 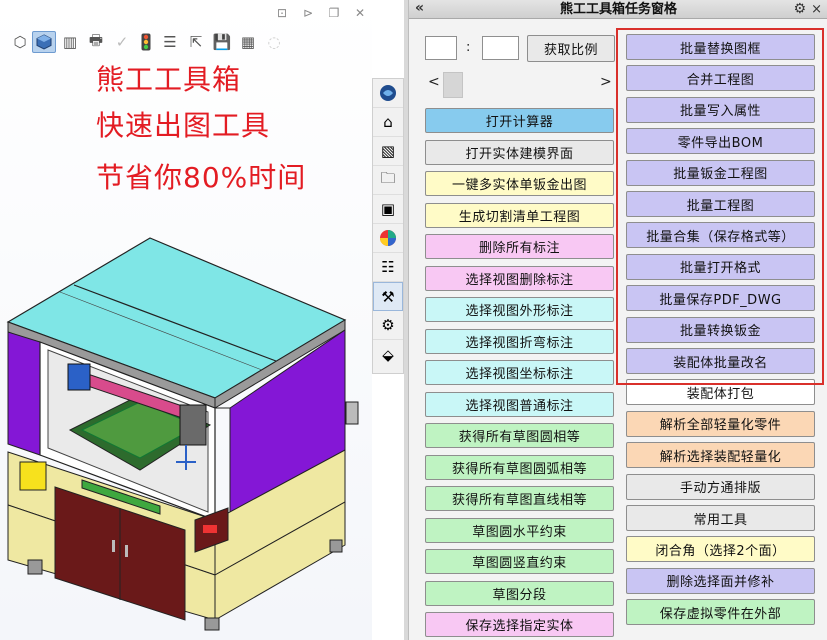 What do you see at coordinates (519, 498) in the screenshot?
I see `left-button-12: 获得所有草图直线相等` at bounding box center [519, 498].